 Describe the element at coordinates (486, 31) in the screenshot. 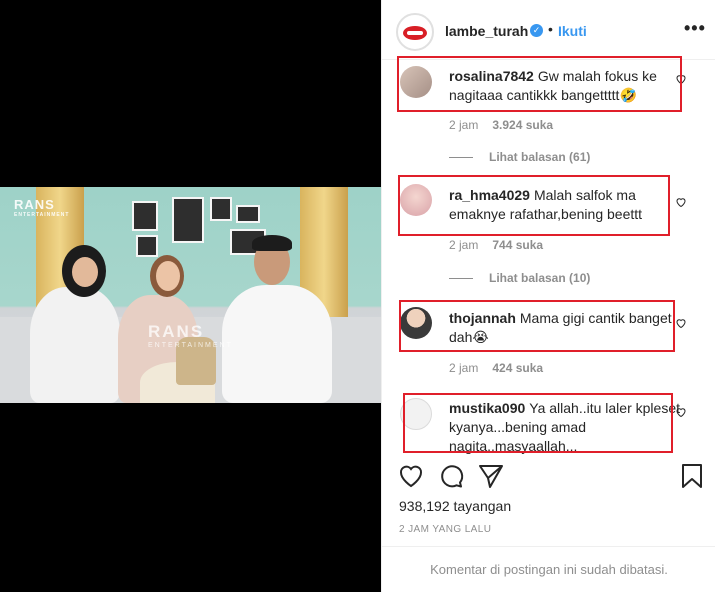

I see `post-username: lambe_turah` at that location.